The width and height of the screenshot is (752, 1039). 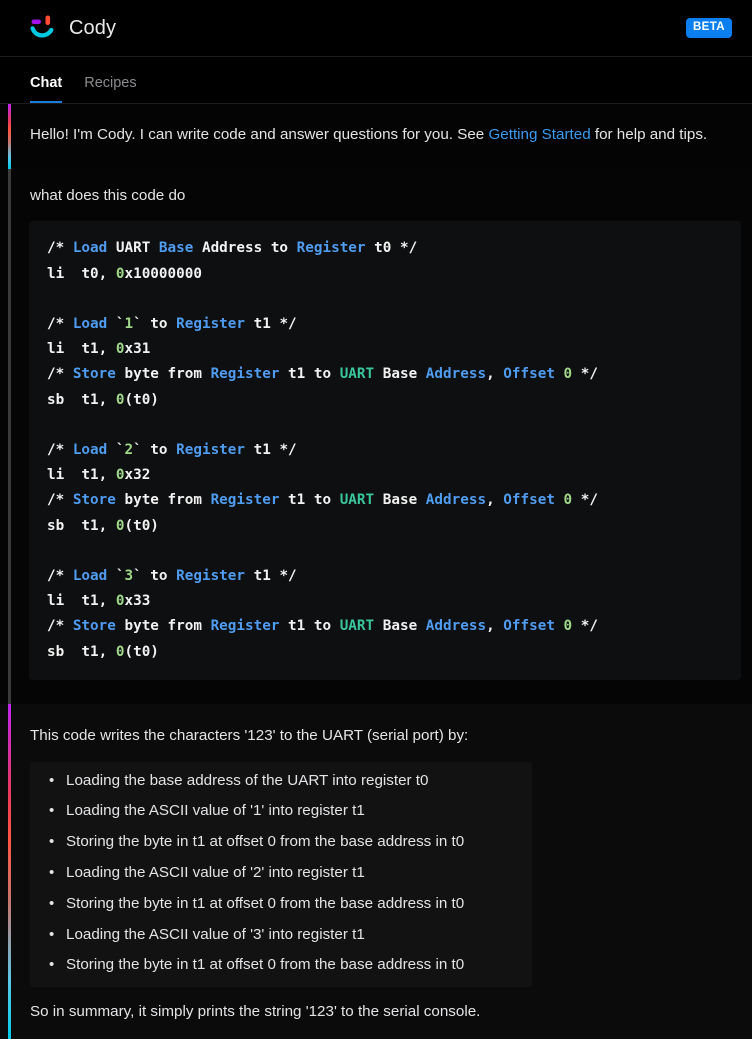 What do you see at coordinates (93, 27) in the screenshot?
I see `brand-name: Cody` at bounding box center [93, 27].